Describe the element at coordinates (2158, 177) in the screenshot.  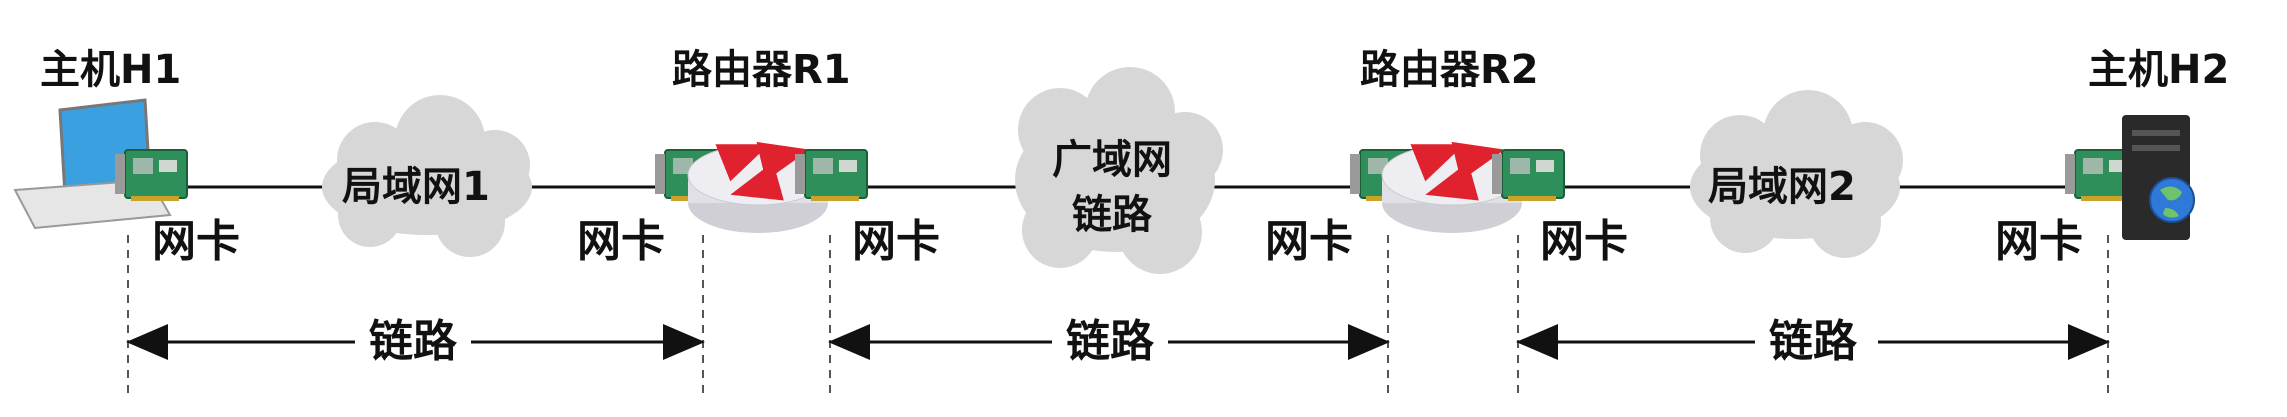
I see `server-icon` at that location.